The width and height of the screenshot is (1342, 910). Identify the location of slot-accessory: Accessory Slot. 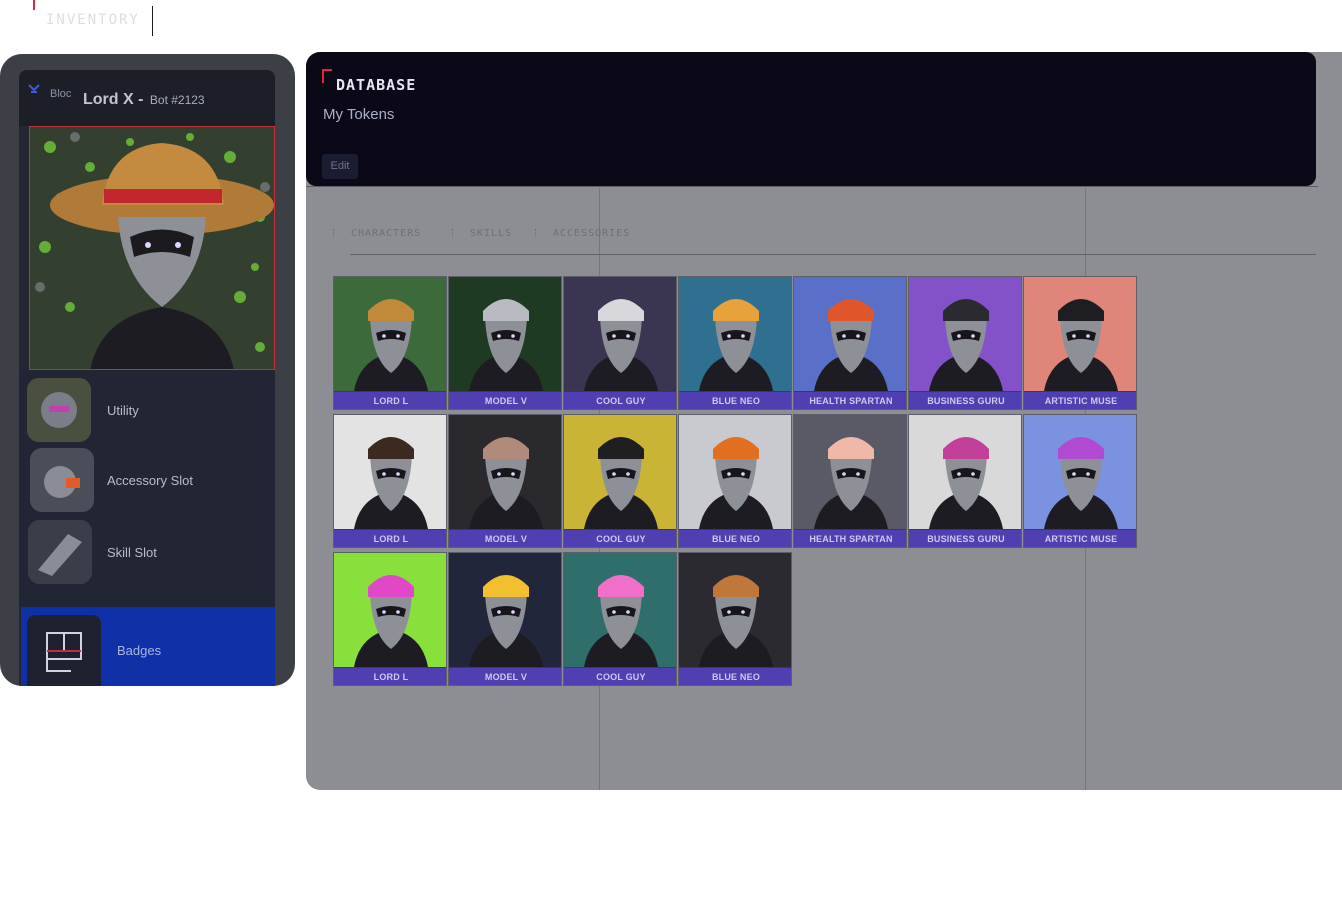
(151, 481).